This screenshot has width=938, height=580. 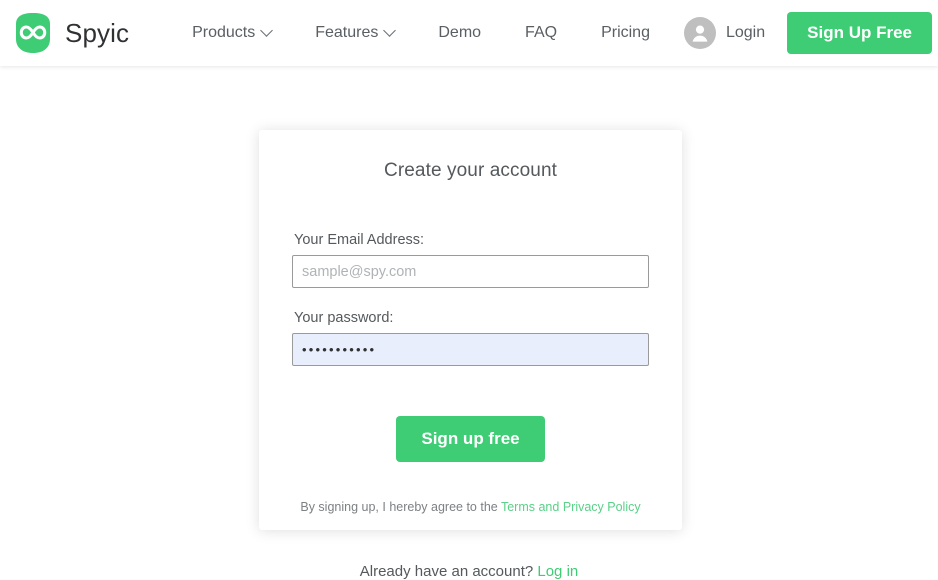 I want to click on terms-and-privacy-policy-link: Terms and Privacy Policy, so click(x=571, y=507).